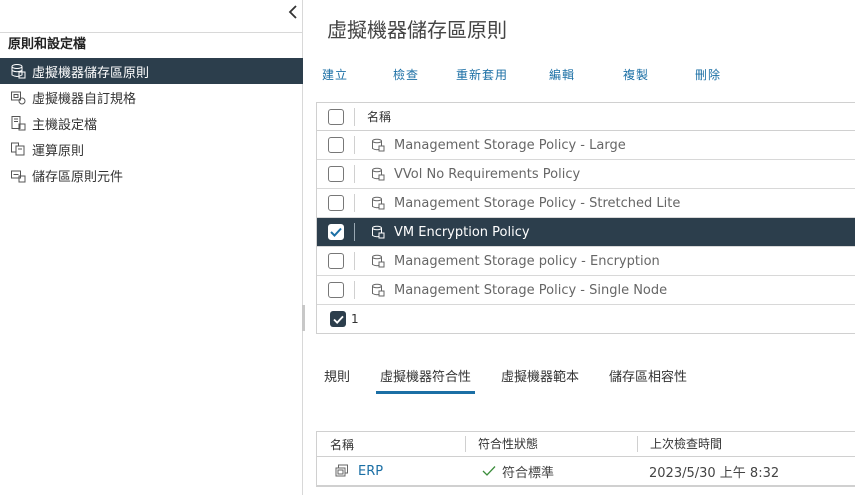  I want to click on selected-count-checkbox, so click(338, 319).